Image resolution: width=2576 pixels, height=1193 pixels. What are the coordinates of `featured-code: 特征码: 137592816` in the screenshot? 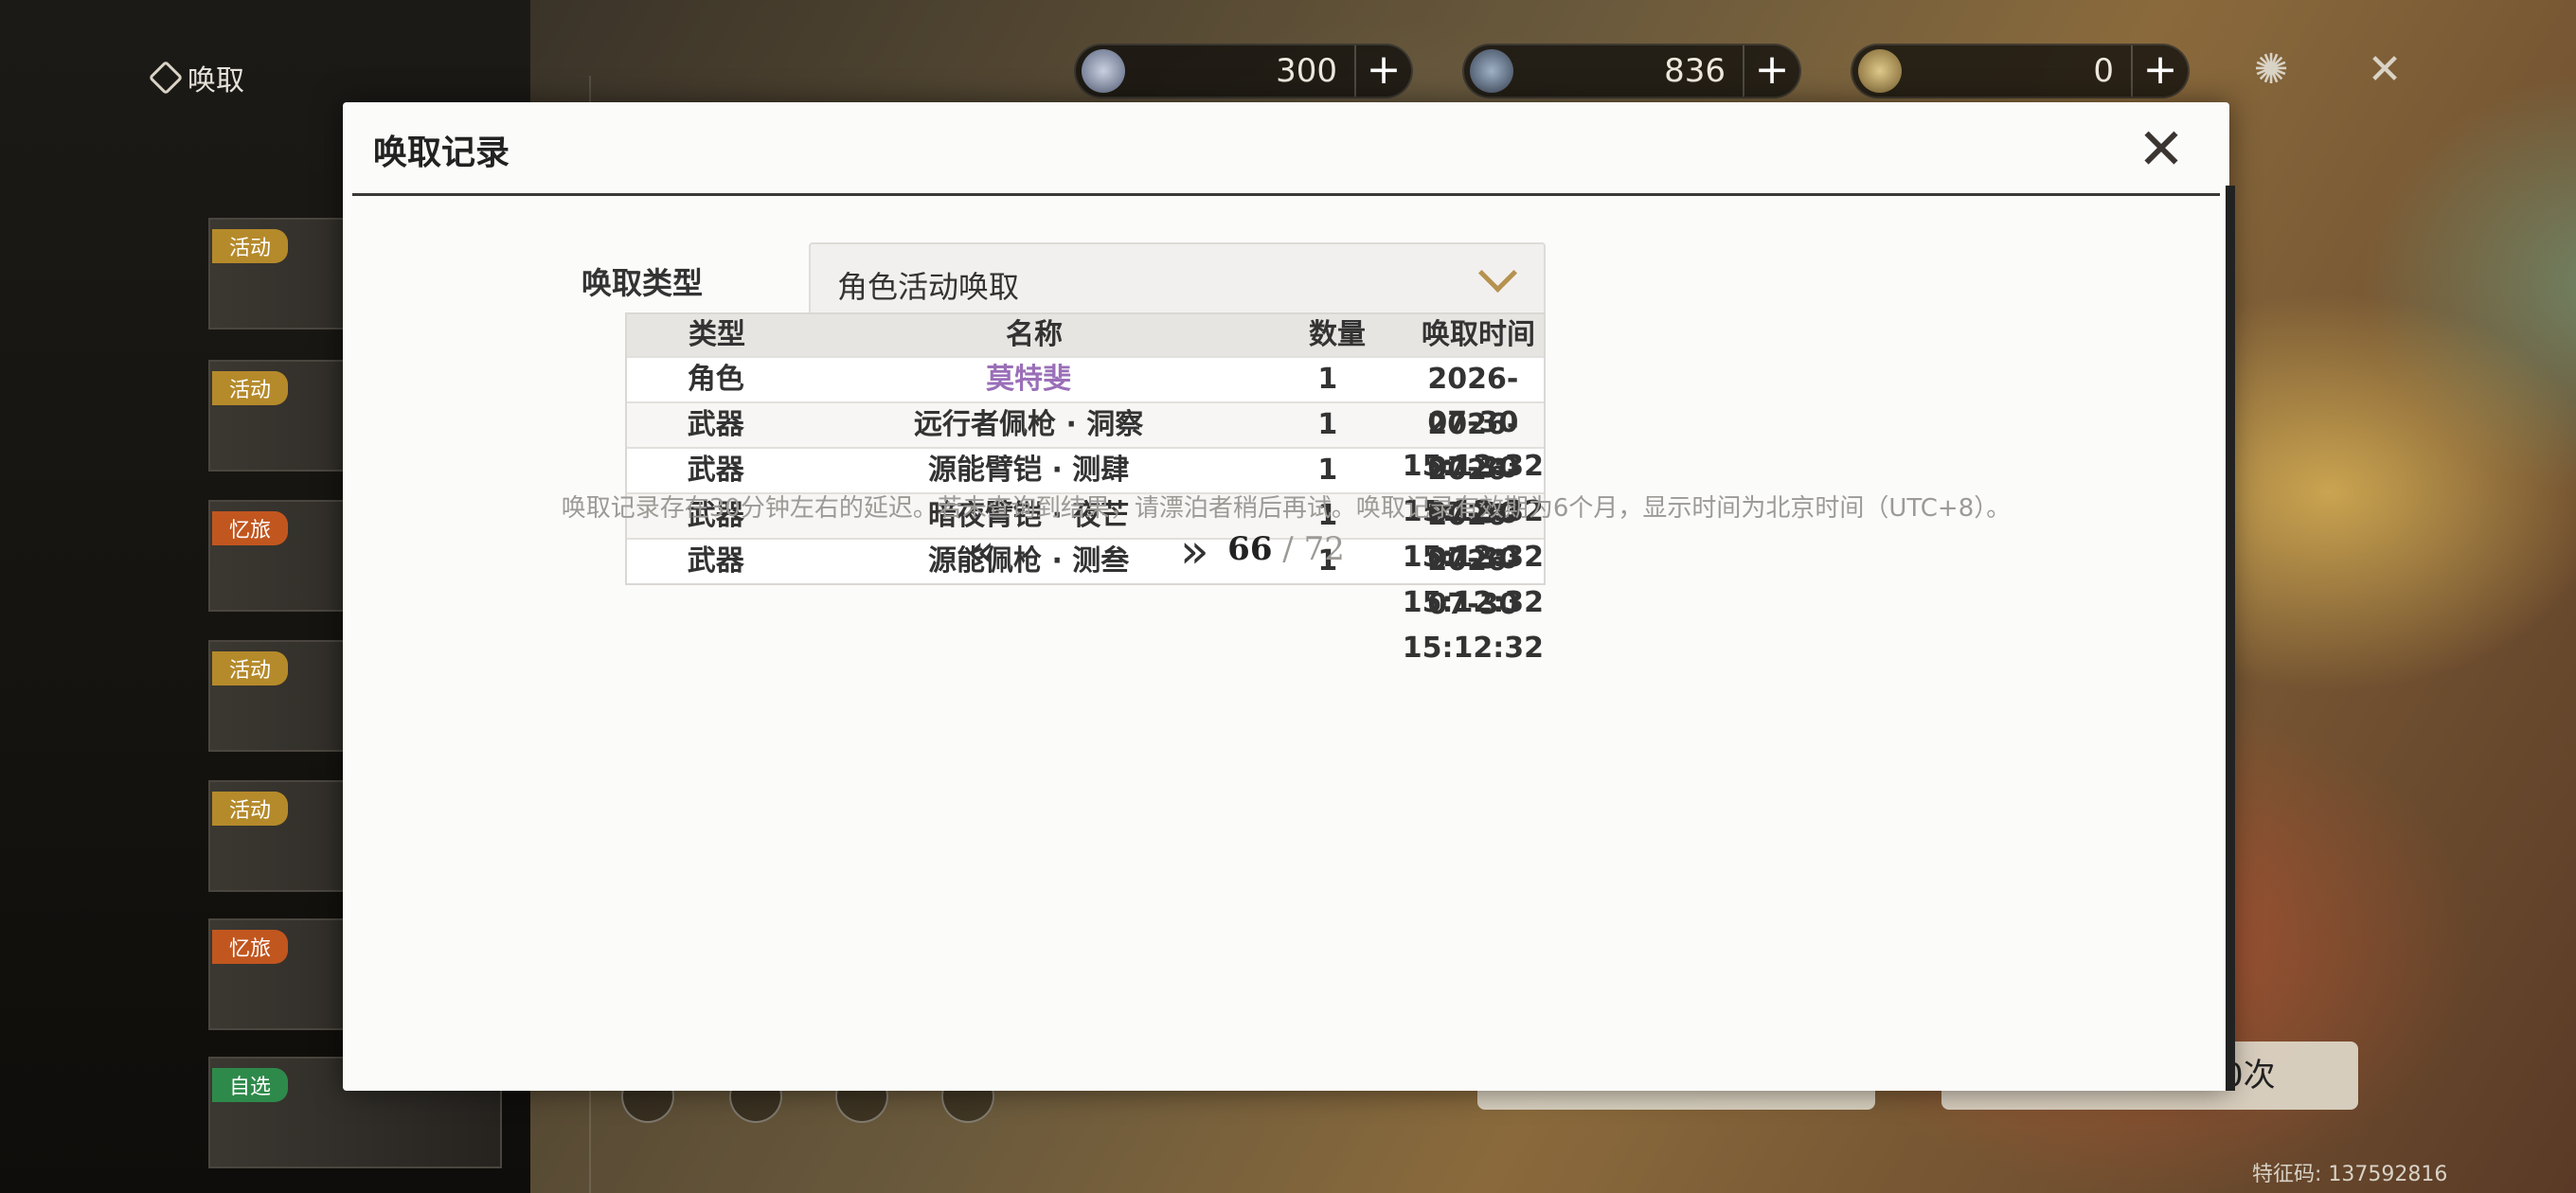 It's located at (2350, 1174).